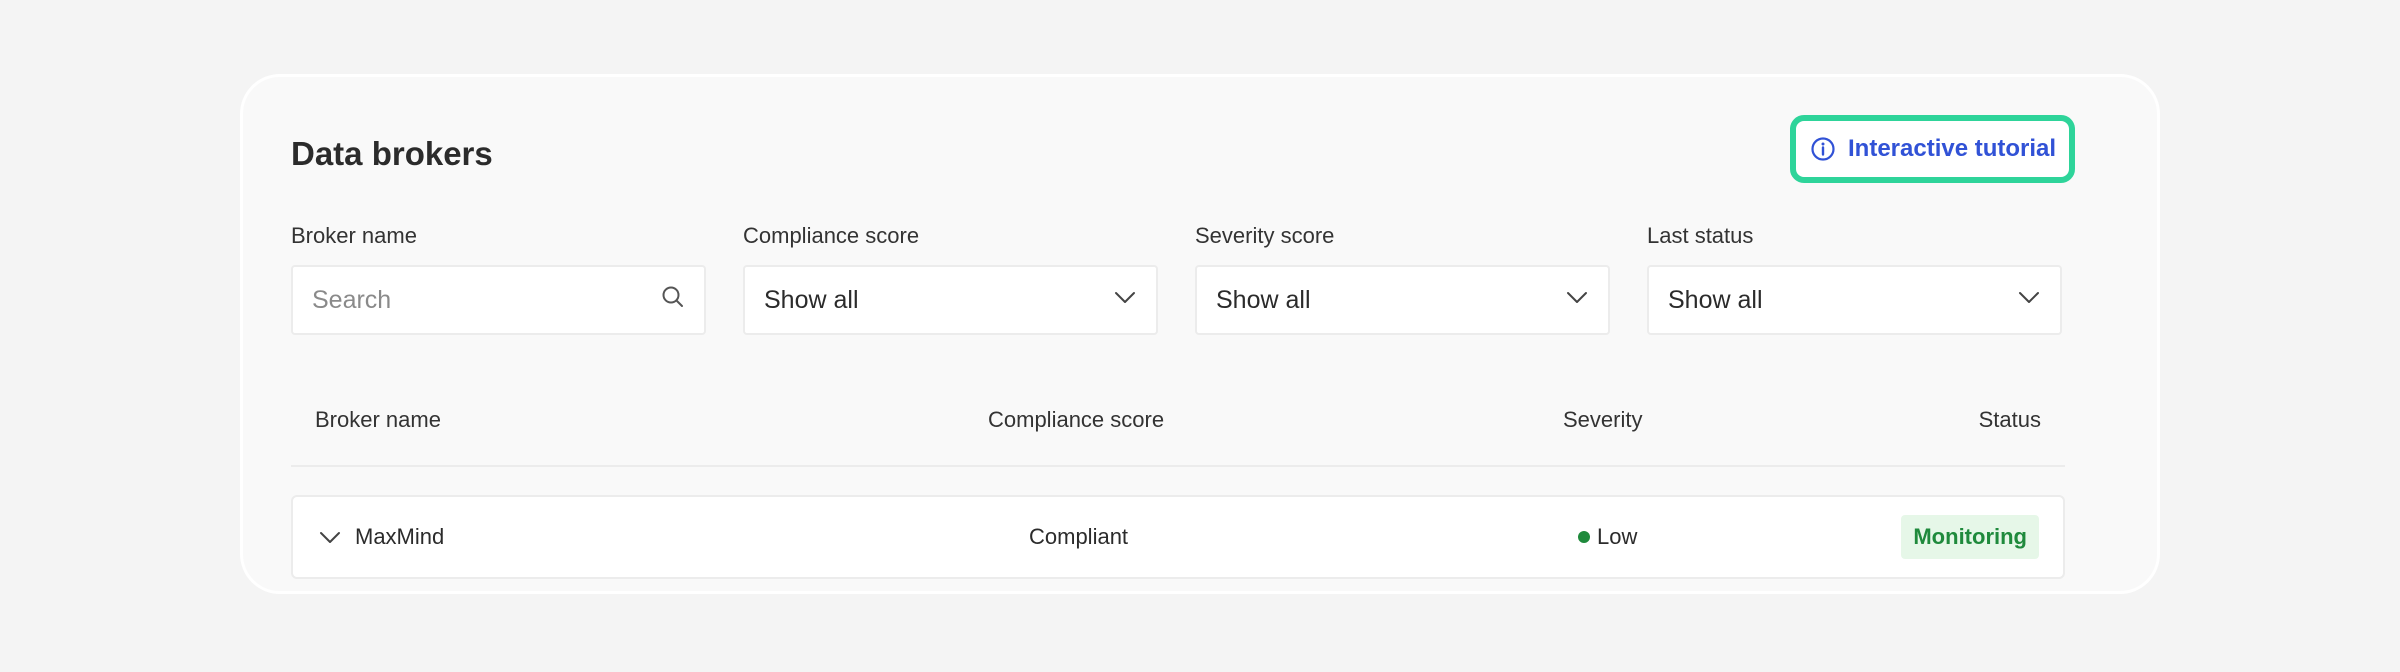 The image size is (2400, 672). Describe the element at coordinates (1265, 235) in the screenshot. I see `filter-label: Severity score` at that location.